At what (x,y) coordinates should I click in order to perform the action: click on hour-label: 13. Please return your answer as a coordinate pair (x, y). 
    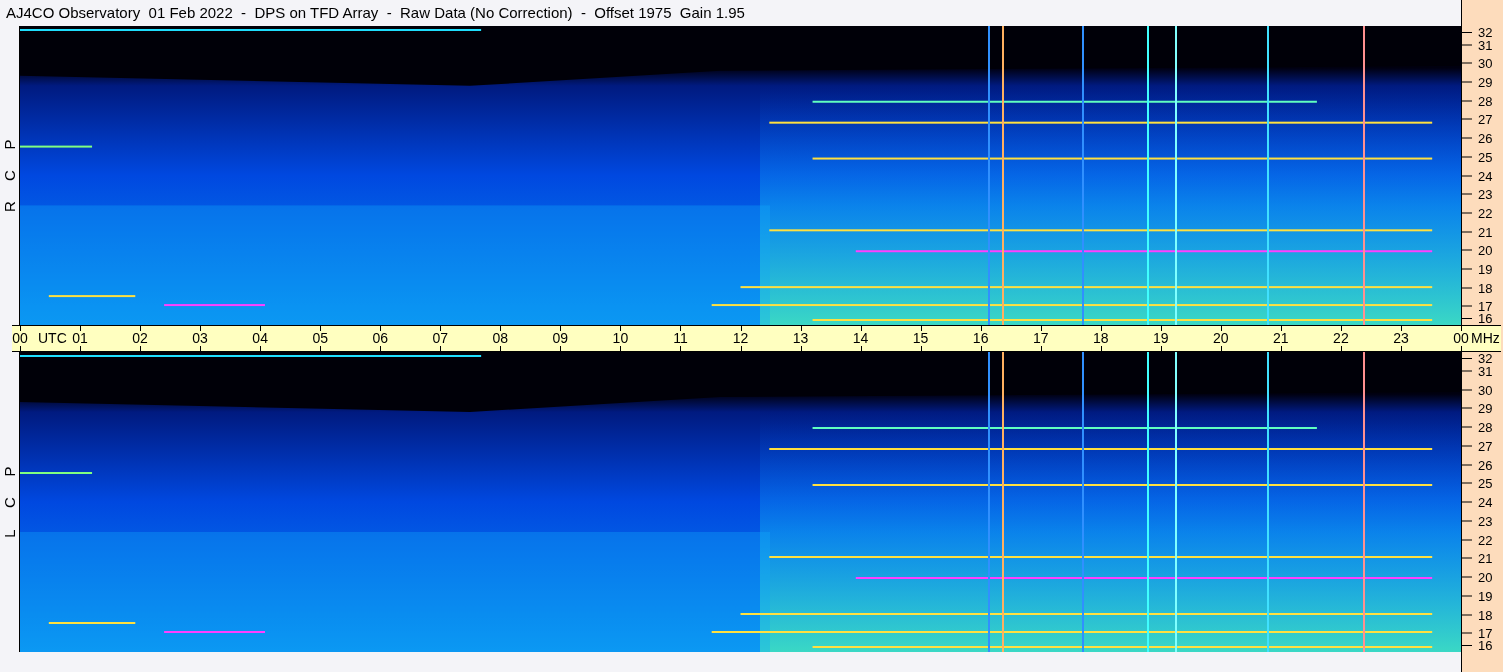
    Looking at the image, I should click on (800, 338).